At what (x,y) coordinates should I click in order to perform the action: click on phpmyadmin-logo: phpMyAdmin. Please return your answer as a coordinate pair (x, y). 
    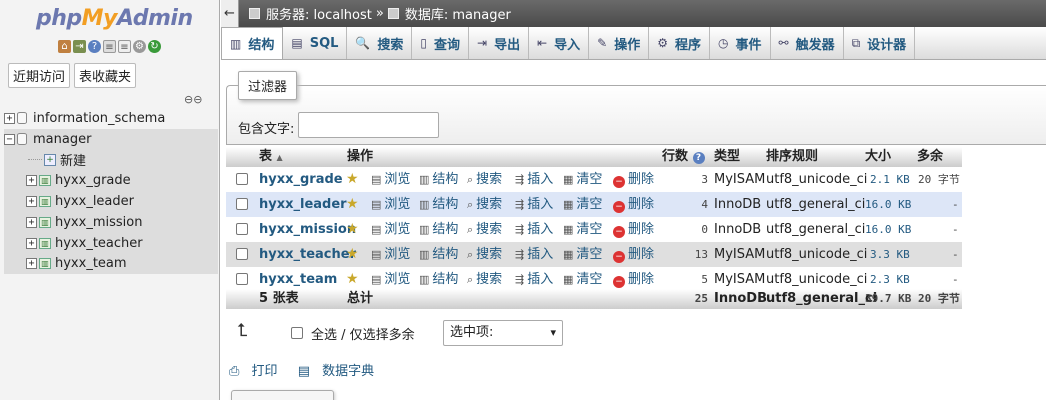
    Looking at the image, I should click on (114, 18).